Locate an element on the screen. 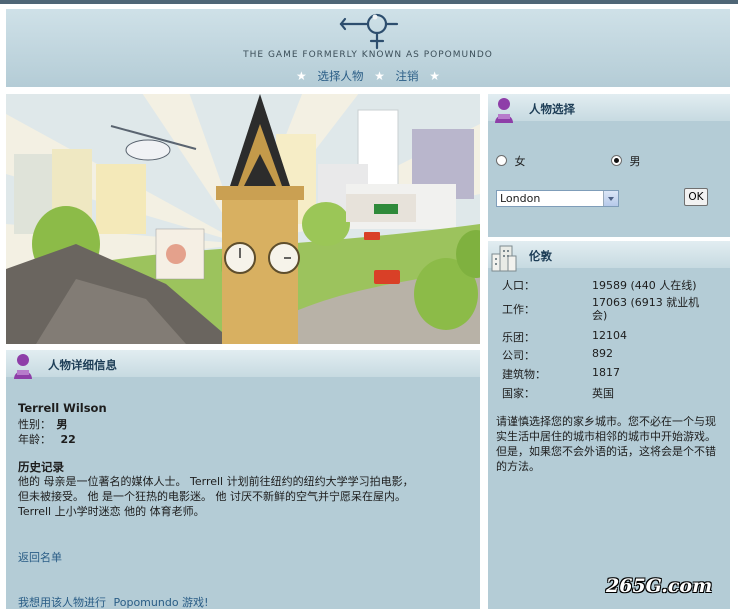  gender-male-option: 男 is located at coordinates (626, 161).